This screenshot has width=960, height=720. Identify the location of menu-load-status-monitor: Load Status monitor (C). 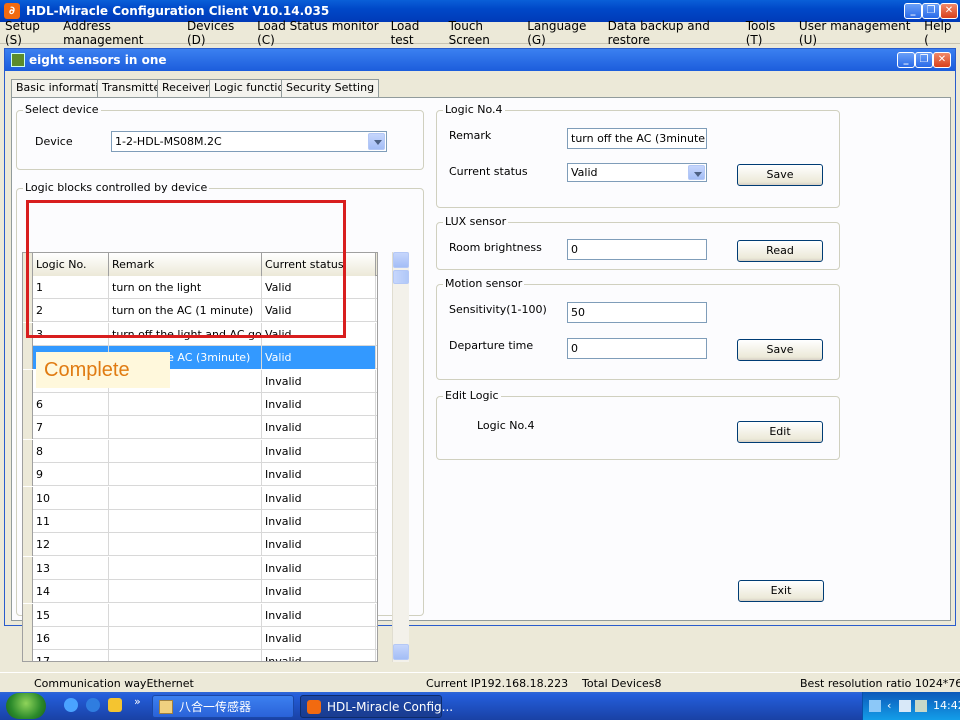
(319, 33).